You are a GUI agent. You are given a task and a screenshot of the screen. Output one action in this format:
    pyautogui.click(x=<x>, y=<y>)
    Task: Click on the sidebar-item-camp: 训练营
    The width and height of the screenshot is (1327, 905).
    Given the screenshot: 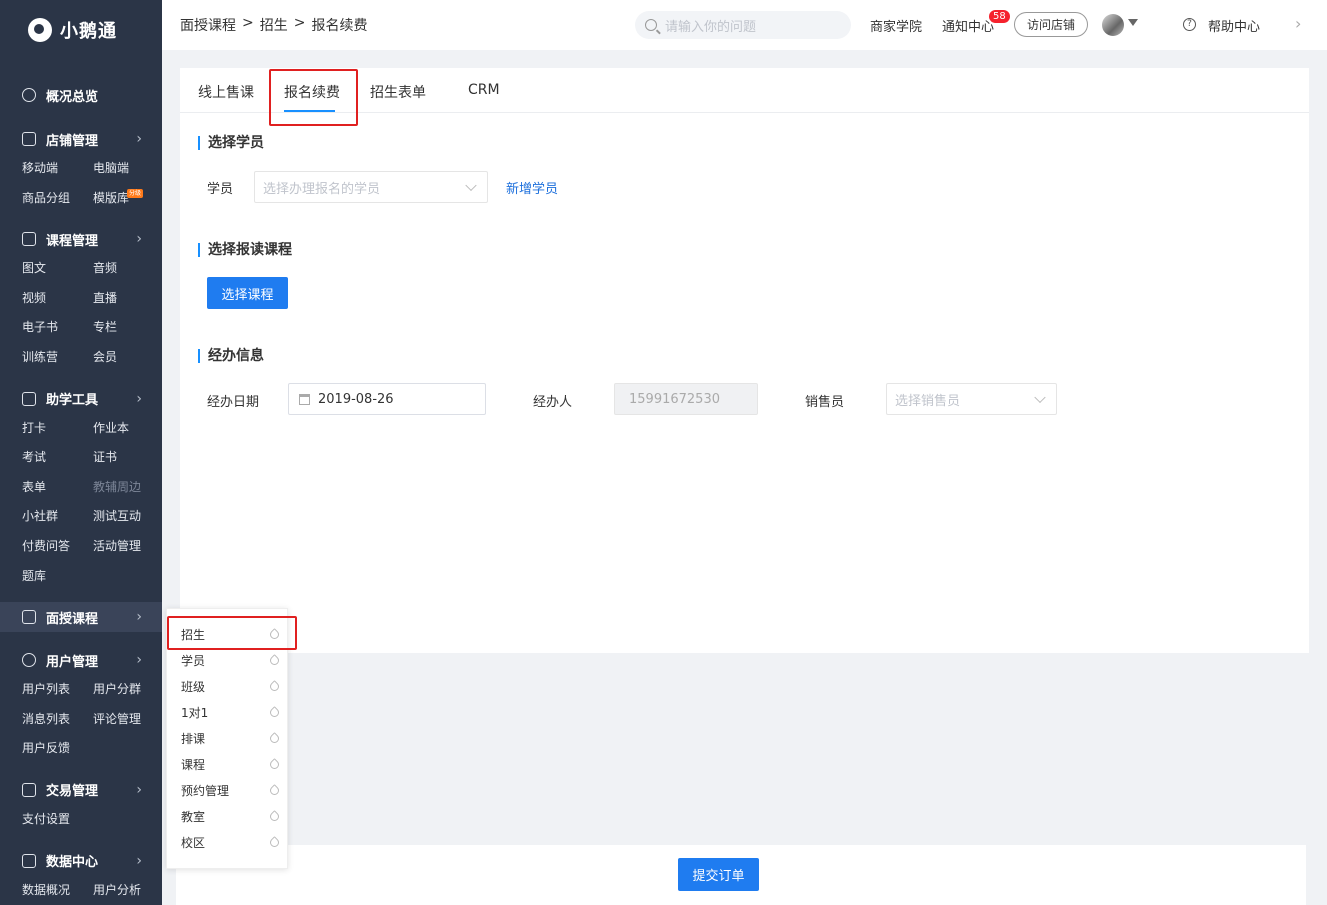 What is the action you would take?
    pyautogui.click(x=57, y=358)
    